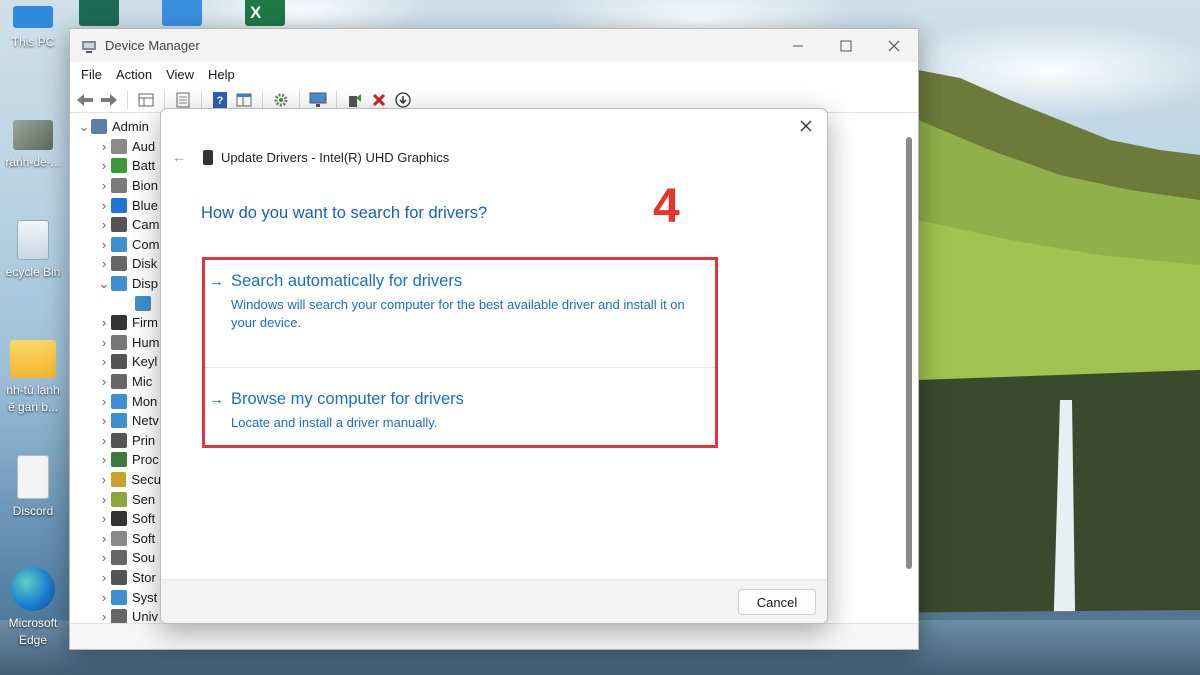  I want to click on maximize-button, so click(846, 45).